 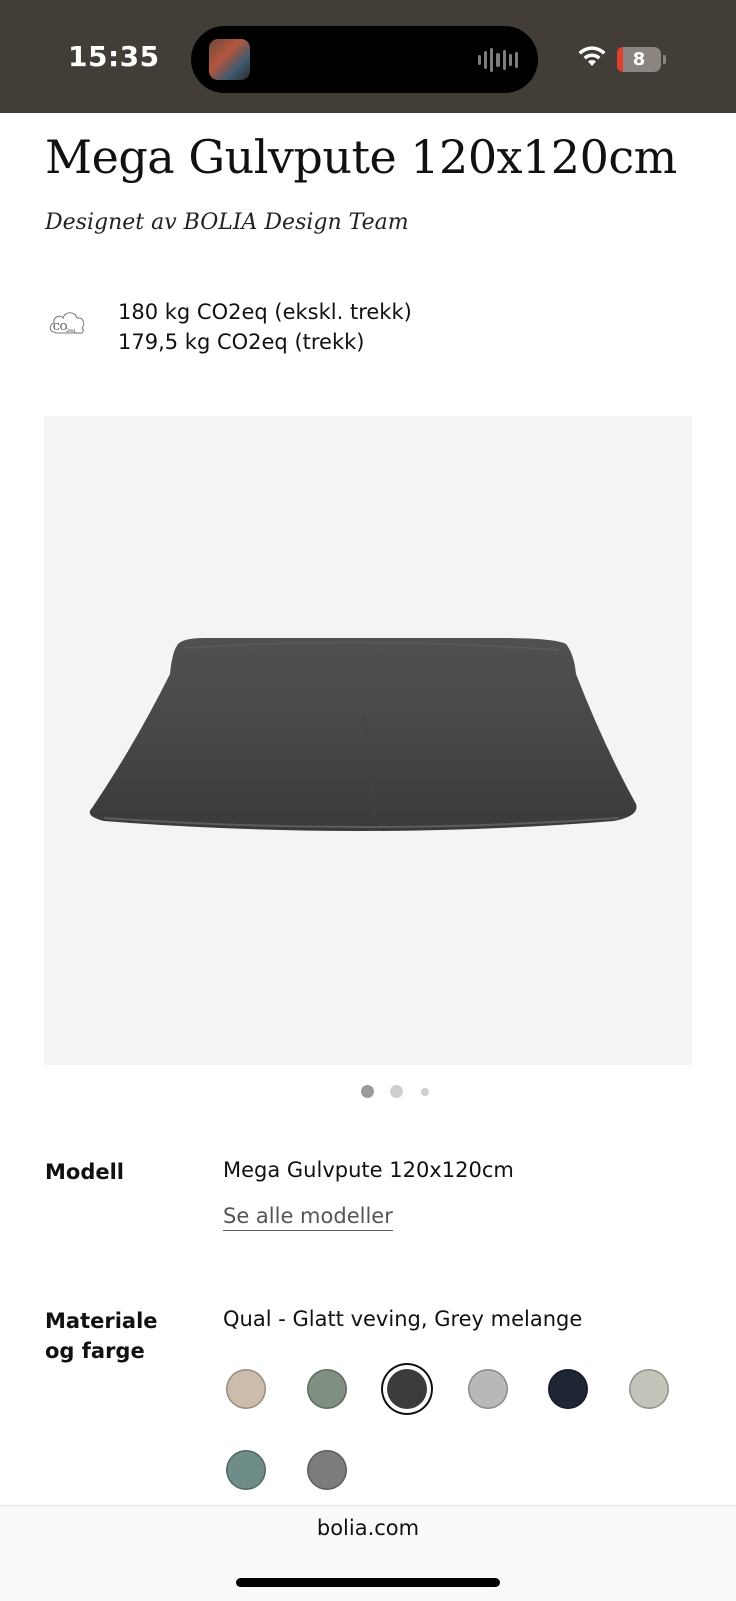 I want to click on svg-text: 2eq, so click(x=71, y=331).